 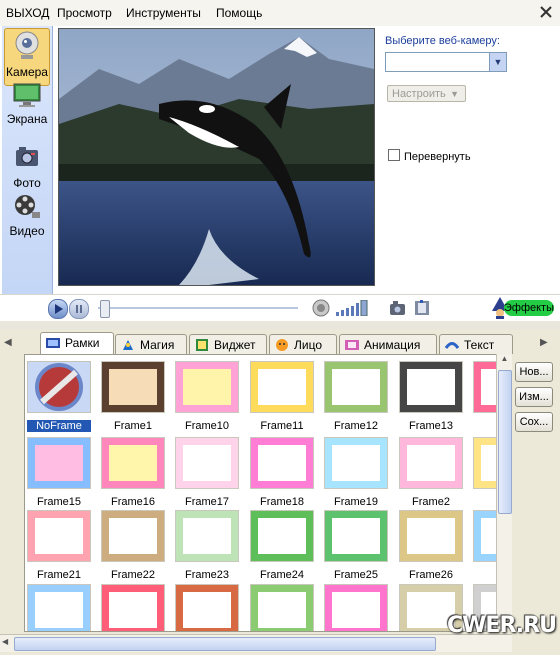 I want to click on tab-magic: Магия, so click(x=151, y=344).